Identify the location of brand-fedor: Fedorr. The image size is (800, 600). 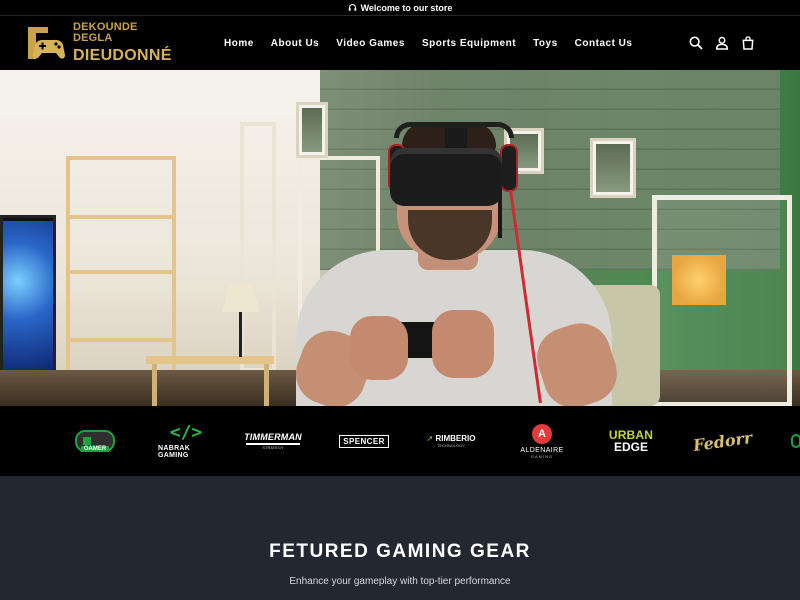
(723, 441).